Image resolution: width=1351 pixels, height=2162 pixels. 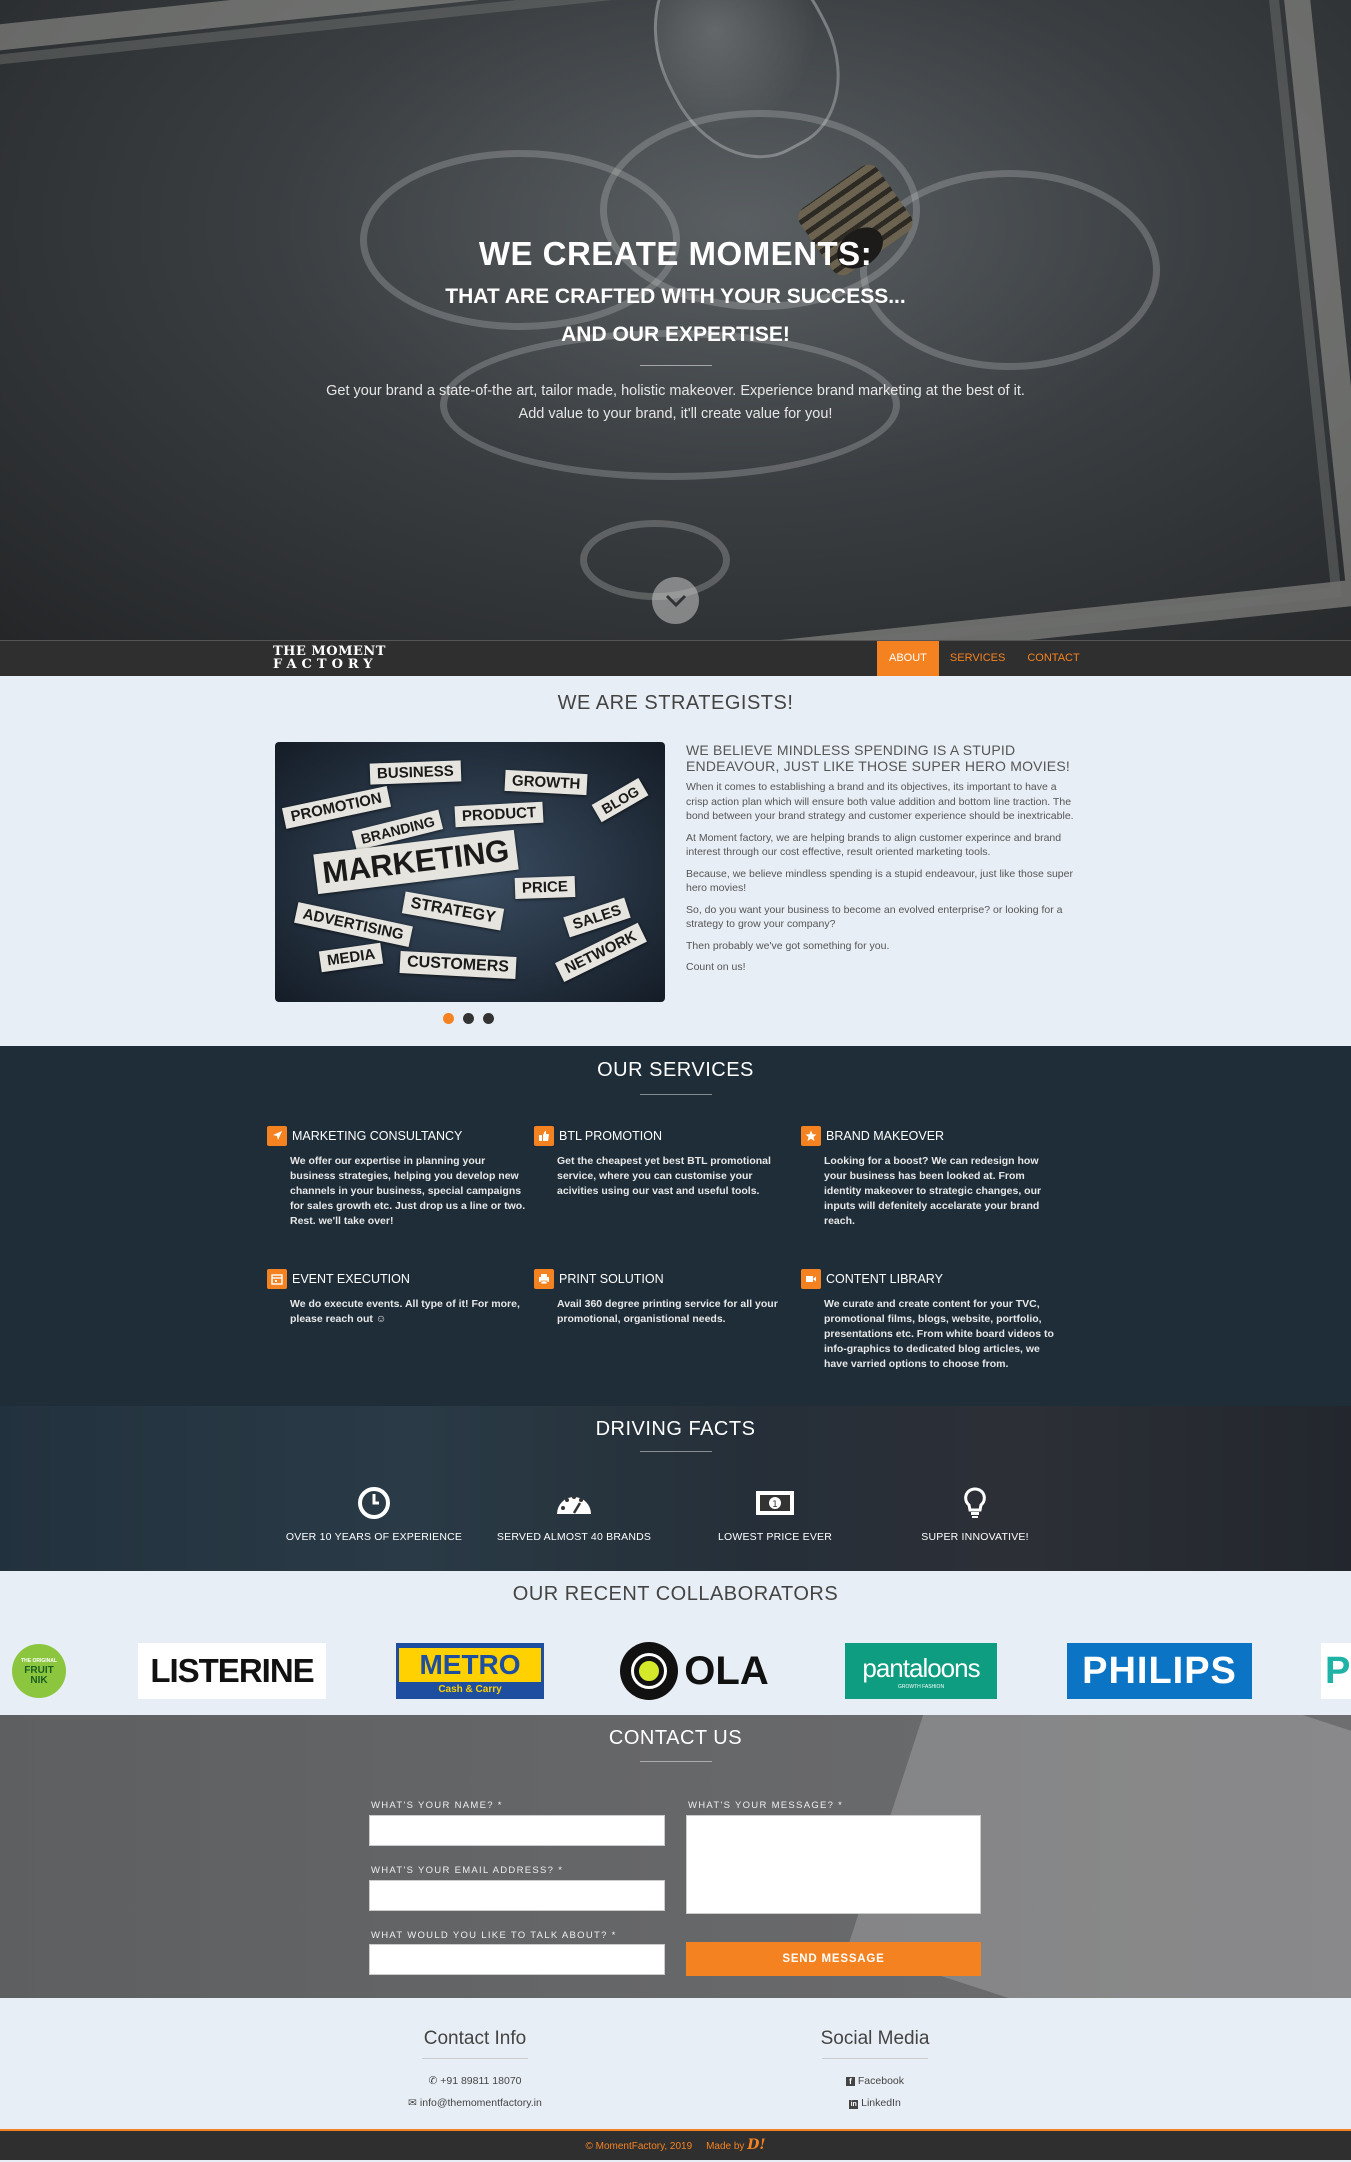 I want to click on brand-logo: THE MOMENT FACTORY, so click(x=329, y=658).